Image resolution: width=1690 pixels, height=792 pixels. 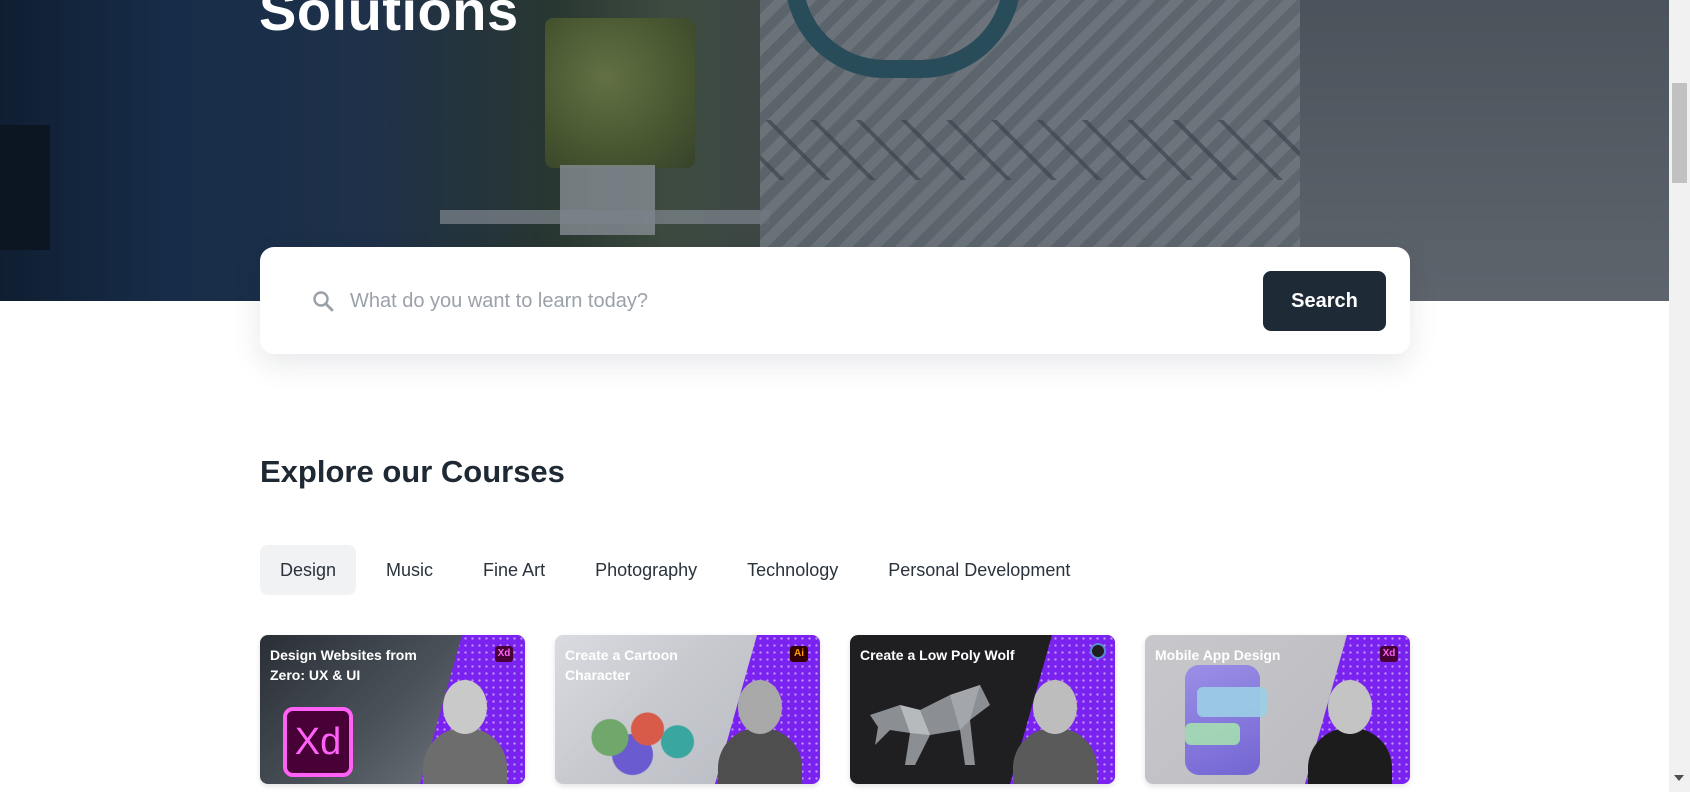 I want to click on search-icon, so click(x=323, y=301).